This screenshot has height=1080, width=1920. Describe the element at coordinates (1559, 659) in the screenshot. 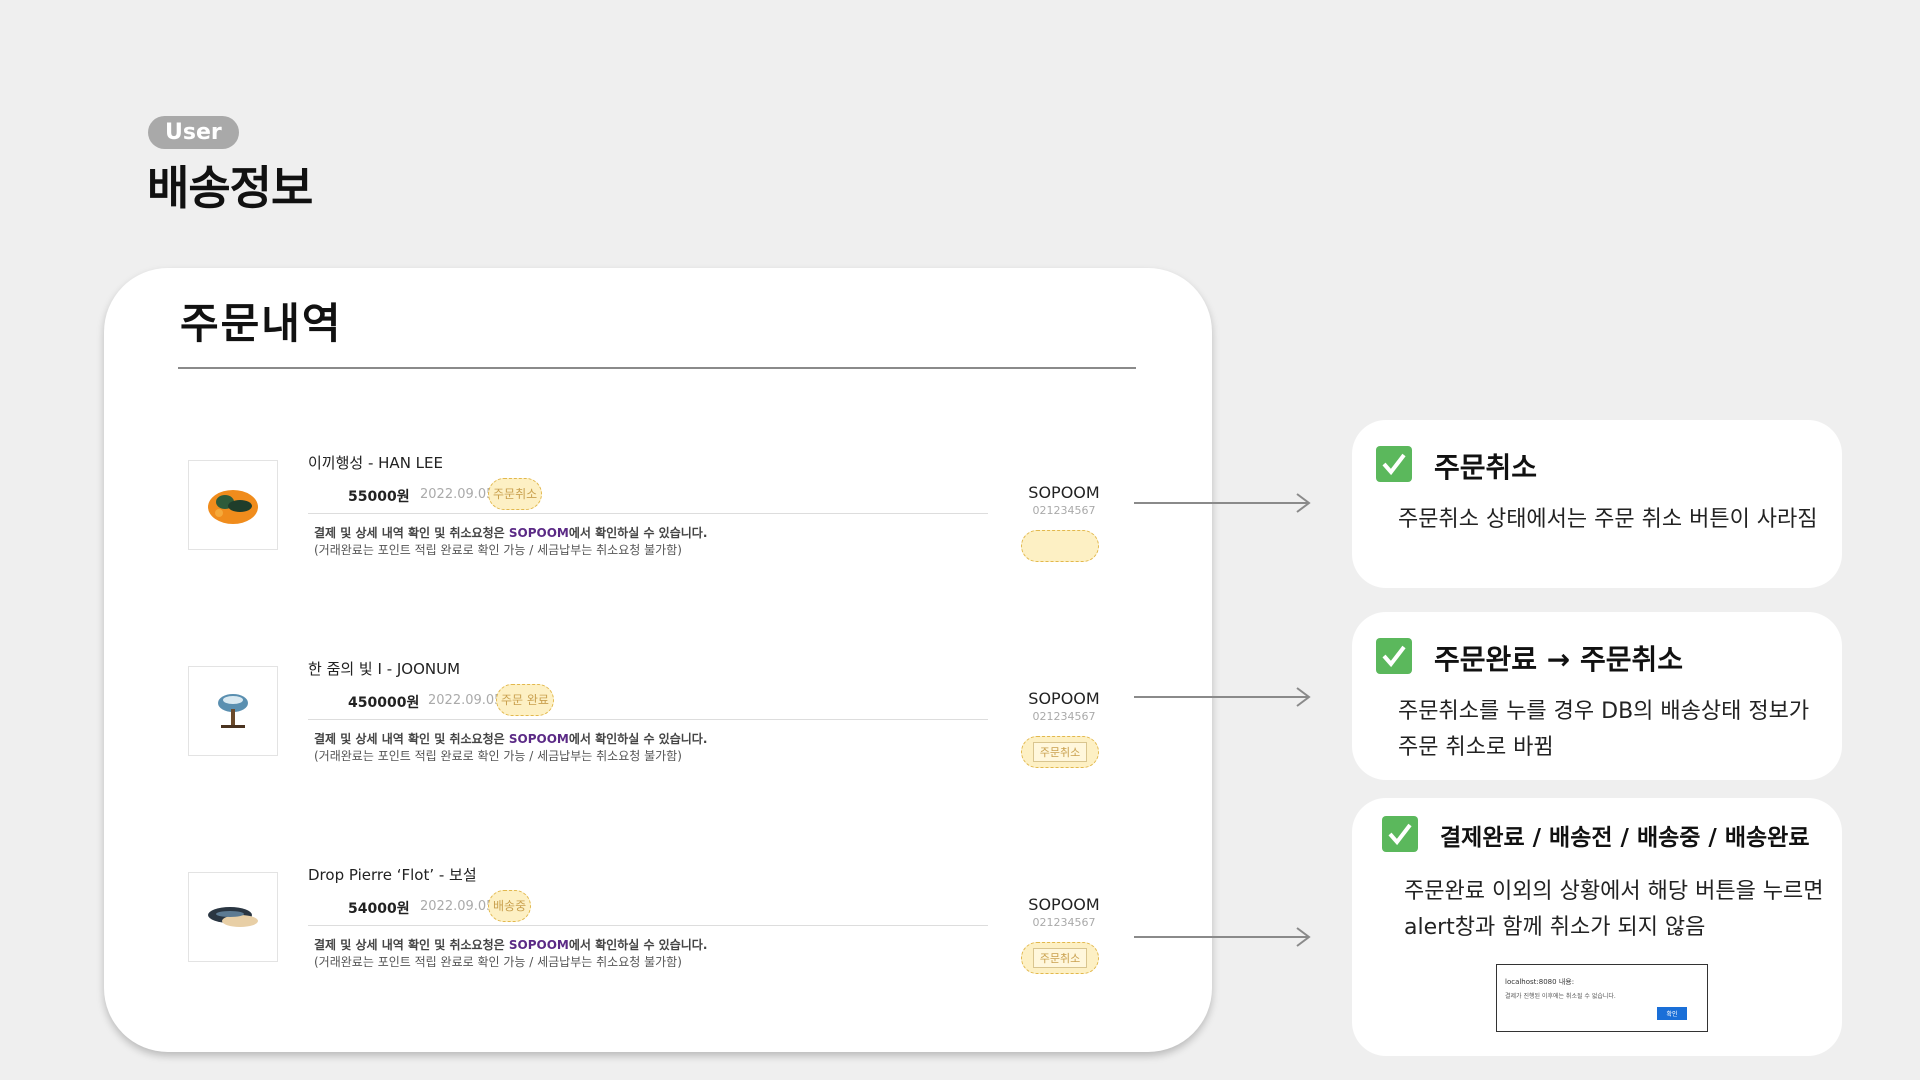

I see `panel-title: 주문완료 → 주문취소` at that location.